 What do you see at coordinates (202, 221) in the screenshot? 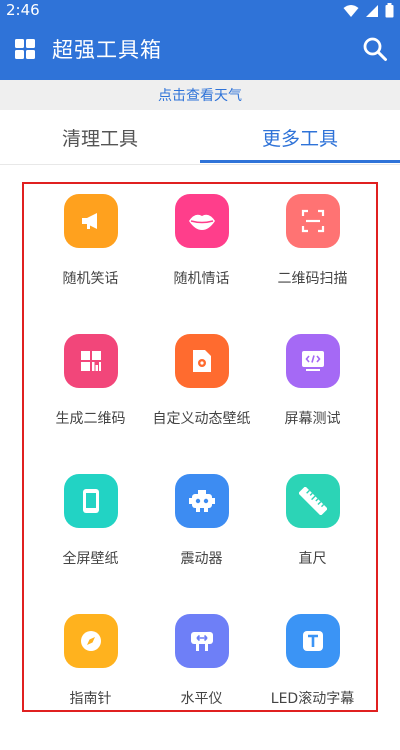
I see `lips-icon` at bounding box center [202, 221].